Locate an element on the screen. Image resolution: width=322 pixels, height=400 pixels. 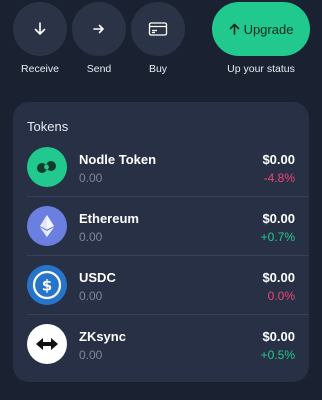
receive-button: Receive is located at coordinates (40, 38).